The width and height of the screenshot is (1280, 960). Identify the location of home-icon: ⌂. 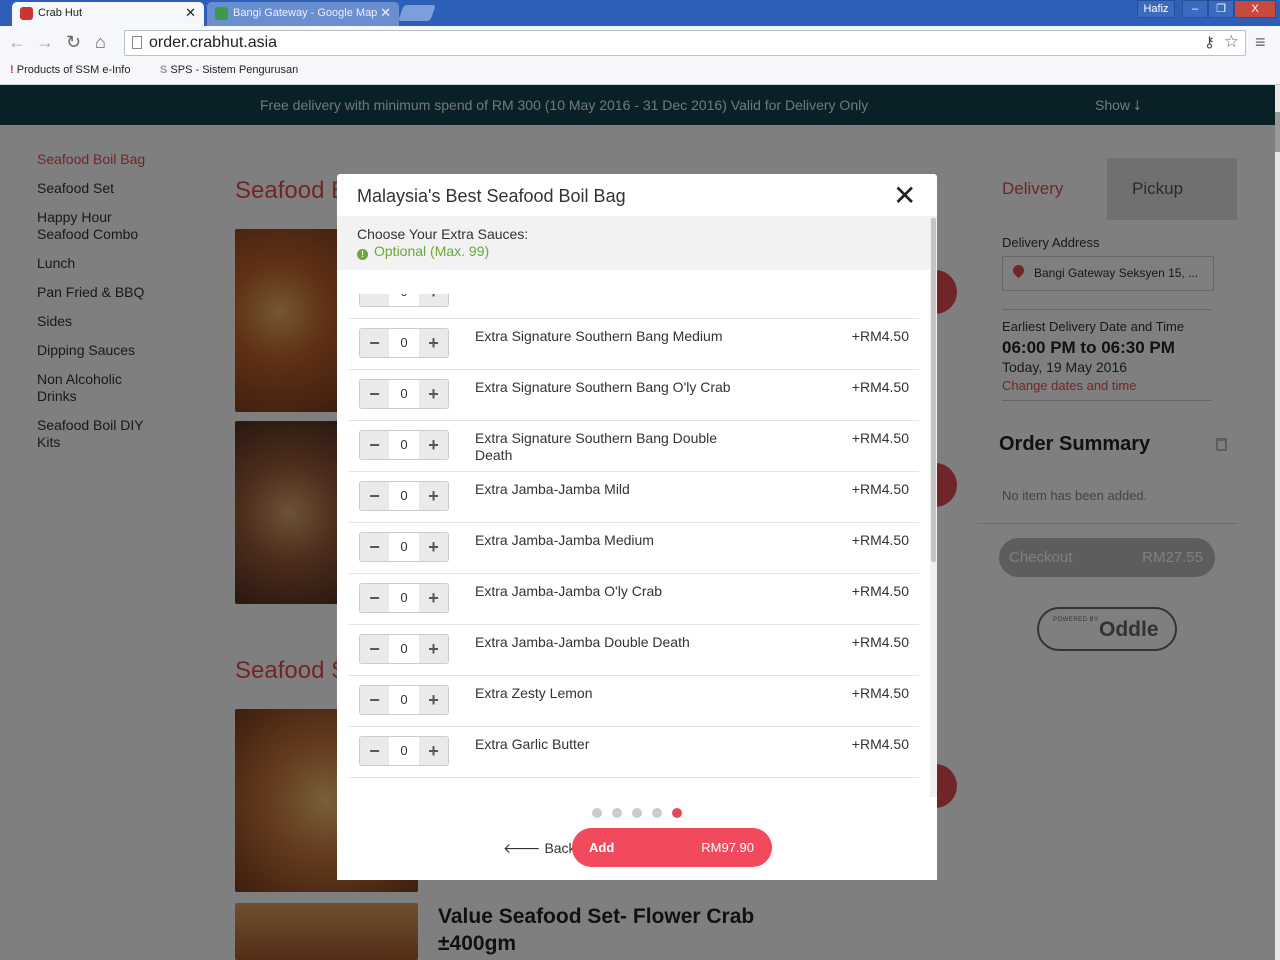
(100, 42).